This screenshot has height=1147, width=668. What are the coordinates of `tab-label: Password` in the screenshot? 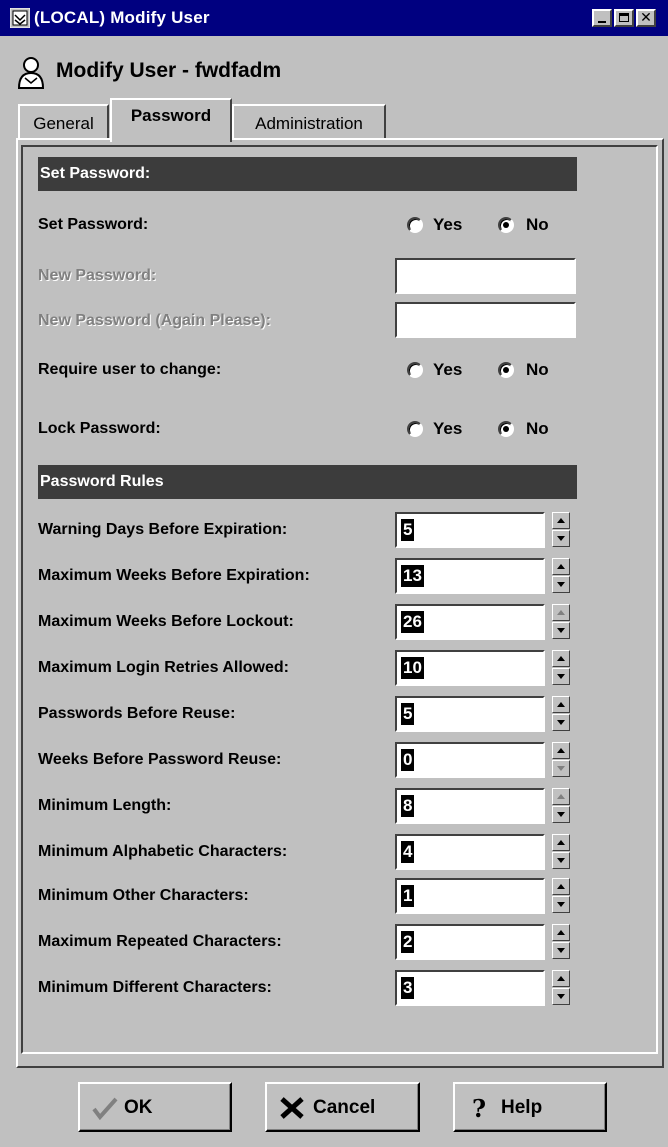 It's located at (171, 115).